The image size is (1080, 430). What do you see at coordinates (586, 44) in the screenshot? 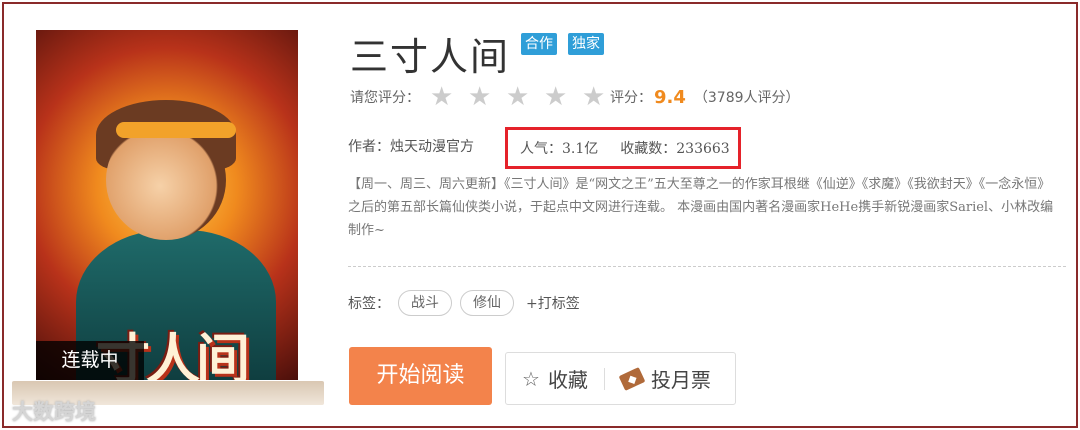
I see `exclusive-badge: 独家` at bounding box center [586, 44].